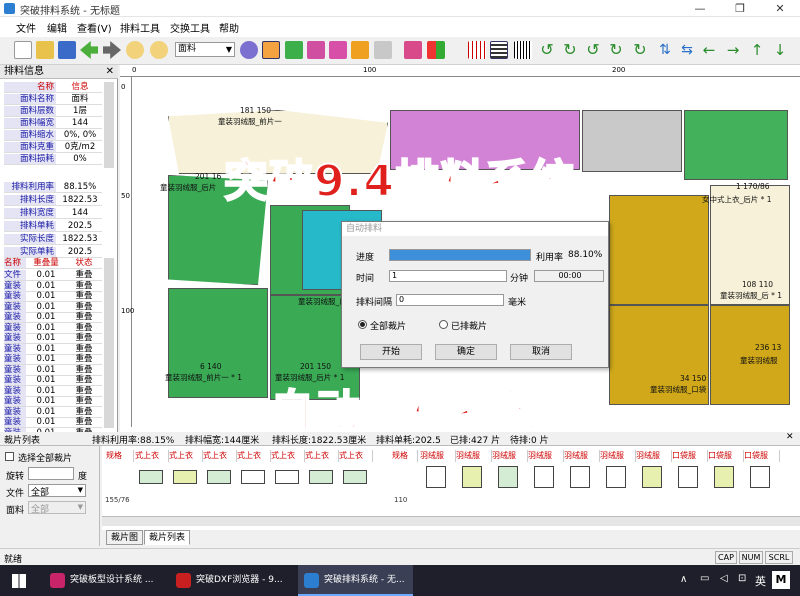 The image size is (800, 596). I want to click on grid-icon, so click(477, 50).